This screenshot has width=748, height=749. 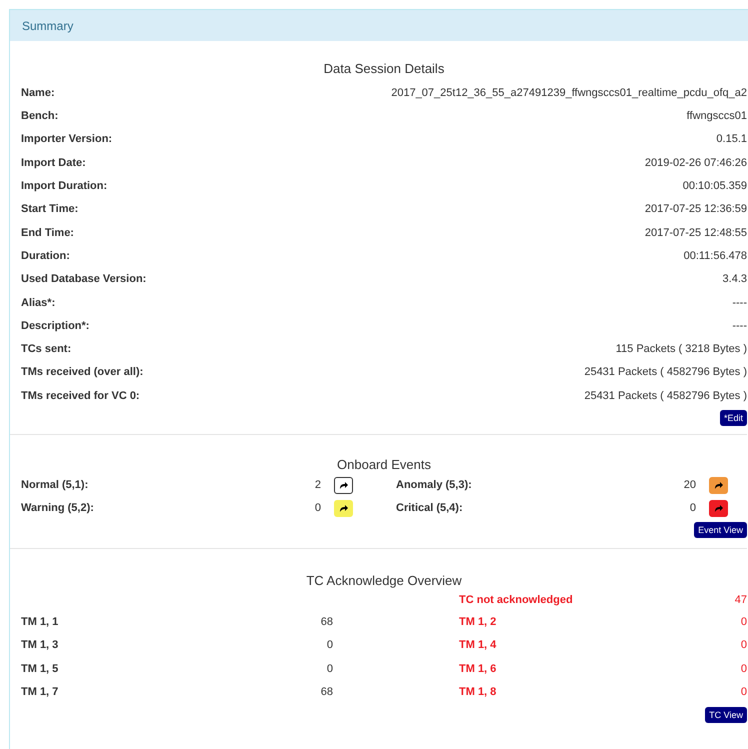 I want to click on tm-label: TM 1, 2, so click(x=478, y=622).